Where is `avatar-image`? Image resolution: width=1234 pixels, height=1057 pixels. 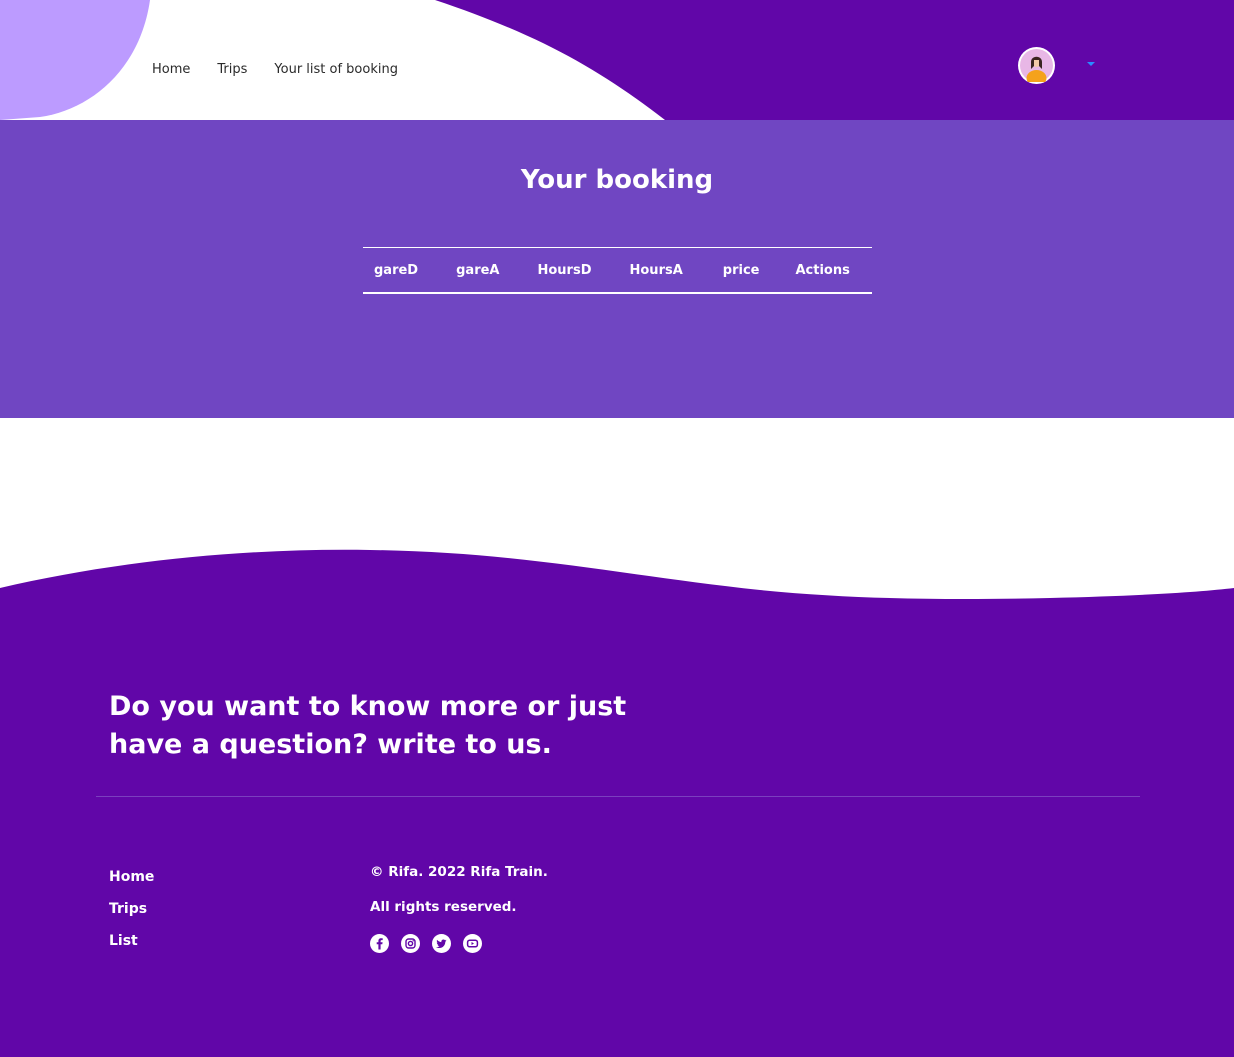
avatar-image is located at coordinates (1036, 65).